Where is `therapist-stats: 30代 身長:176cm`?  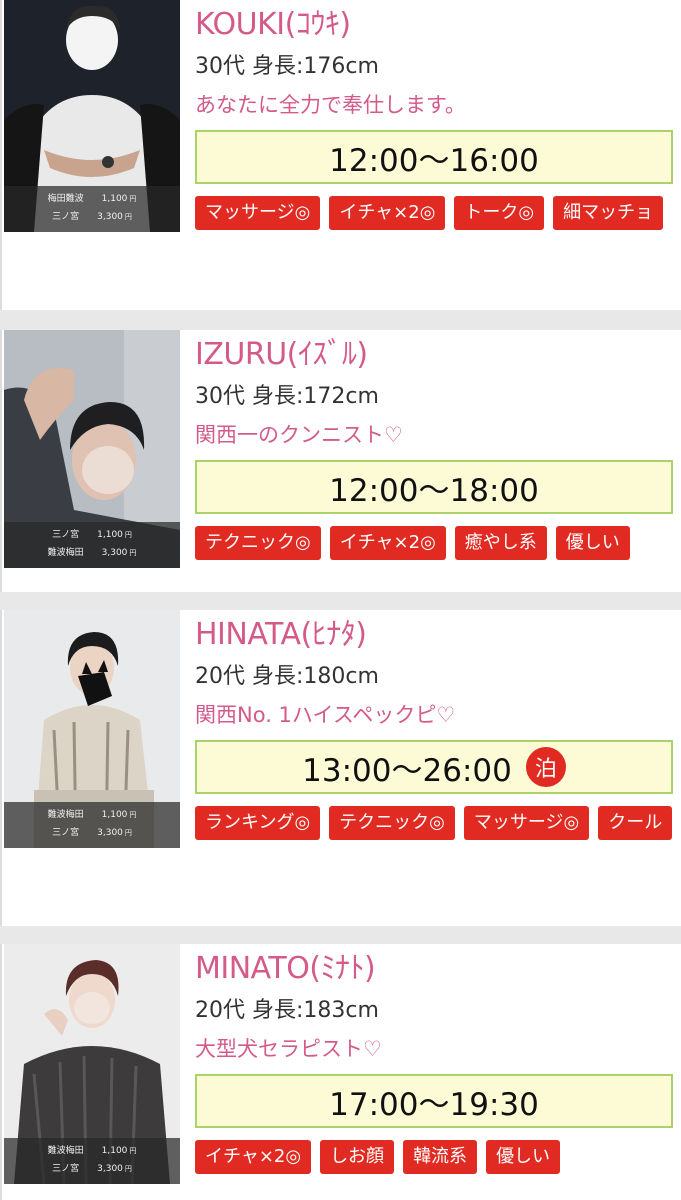
therapist-stats: 30代 身長:176cm is located at coordinates (434, 67).